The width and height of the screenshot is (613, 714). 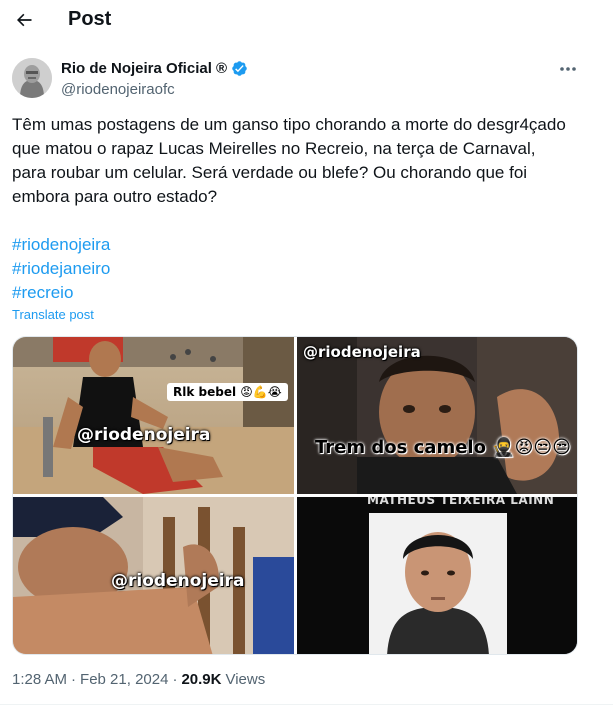 I want to click on author-name-row: Rio de Nojeira Oficial ®, so click(x=154, y=68).